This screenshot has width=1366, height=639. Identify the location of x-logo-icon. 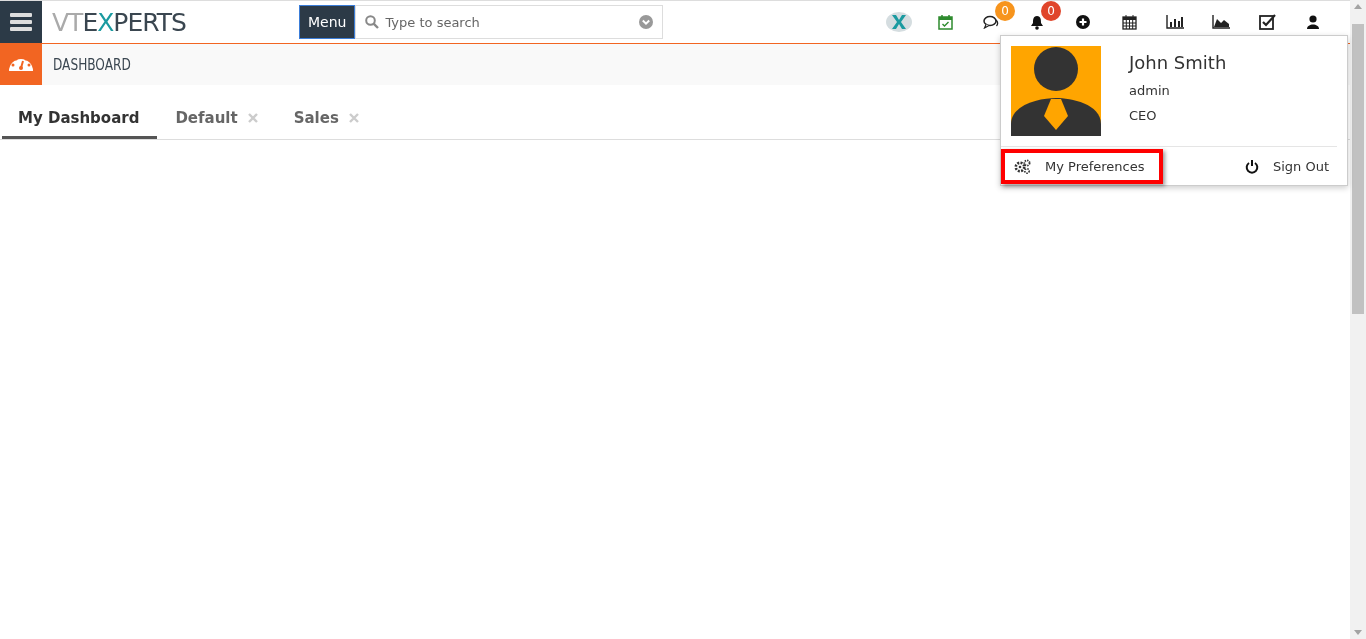
(899, 22).